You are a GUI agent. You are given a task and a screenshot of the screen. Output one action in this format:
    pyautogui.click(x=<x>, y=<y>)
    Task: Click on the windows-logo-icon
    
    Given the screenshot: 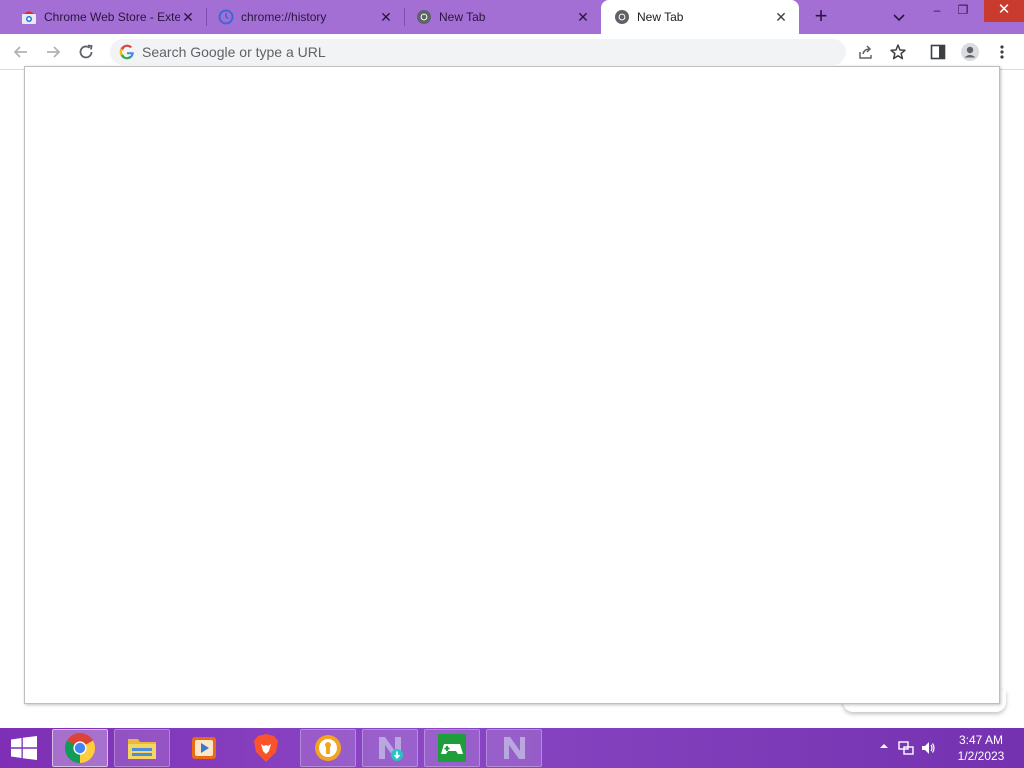 What is the action you would take?
    pyautogui.click(x=24, y=748)
    